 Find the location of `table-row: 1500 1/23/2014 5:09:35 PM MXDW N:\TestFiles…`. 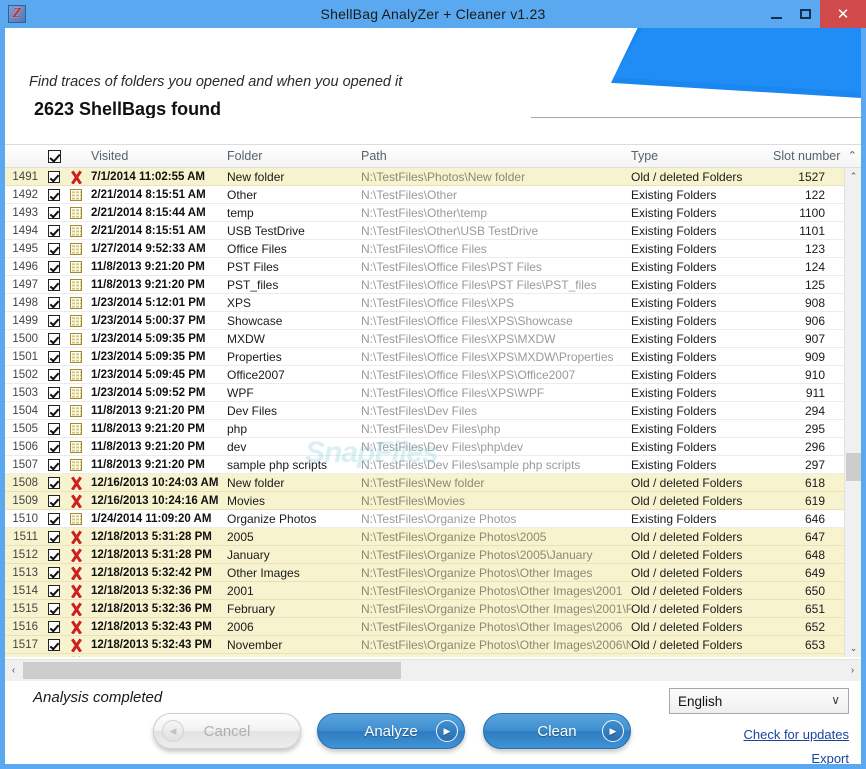

table-row: 1500 1/23/2014 5:09:35 PM MXDW N:\TestFiles… is located at coordinates (424, 339).